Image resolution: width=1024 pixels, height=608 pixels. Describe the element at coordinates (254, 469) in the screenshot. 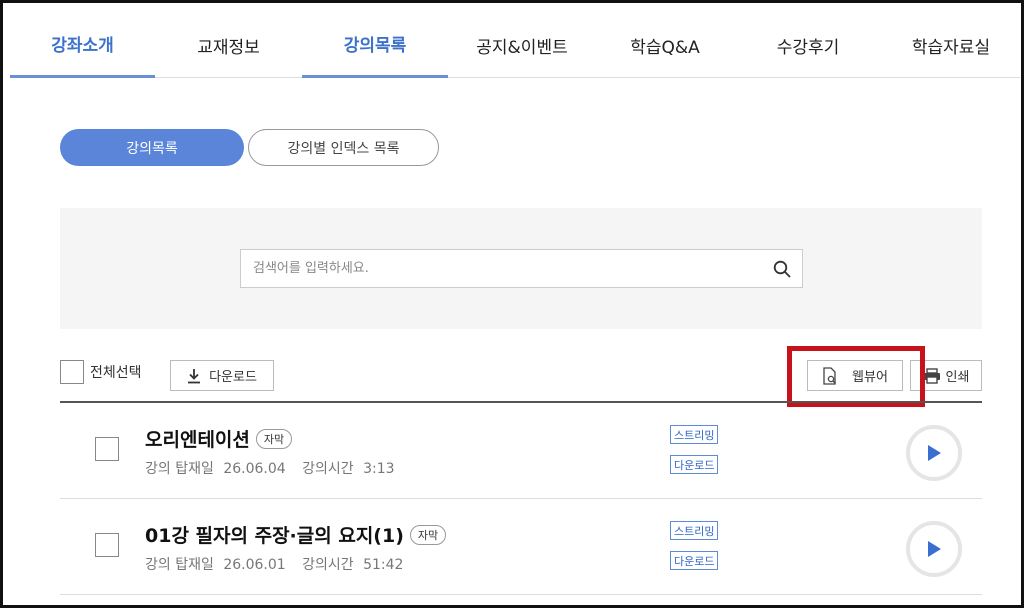

I see `upload-date: 26.06.04` at that location.